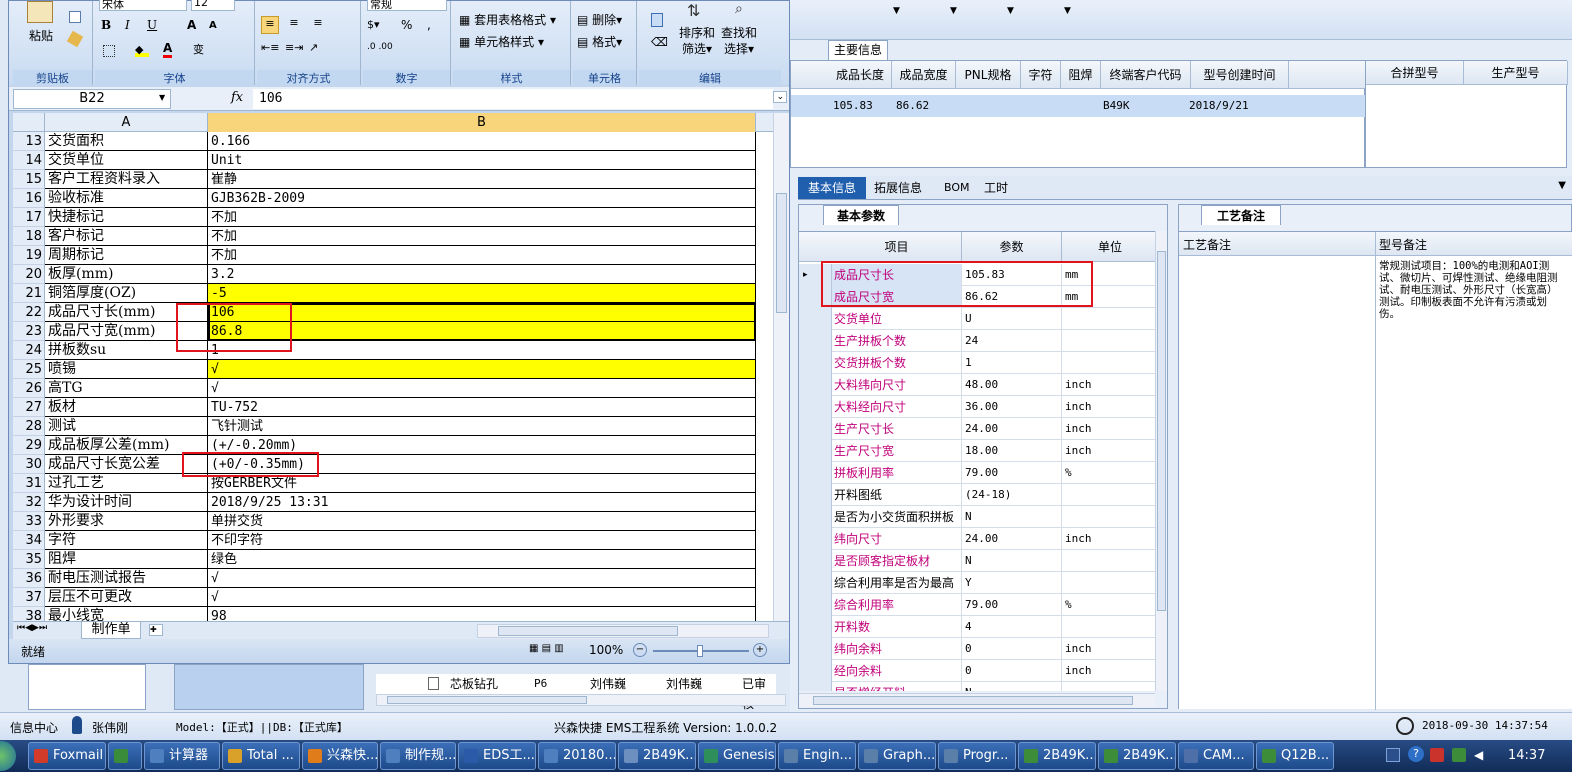 Image resolution: width=1572 pixels, height=772 pixels. What do you see at coordinates (126, 369) in the screenshot?
I see `cell-a: 喷锡` at bounding box center [126, 369].